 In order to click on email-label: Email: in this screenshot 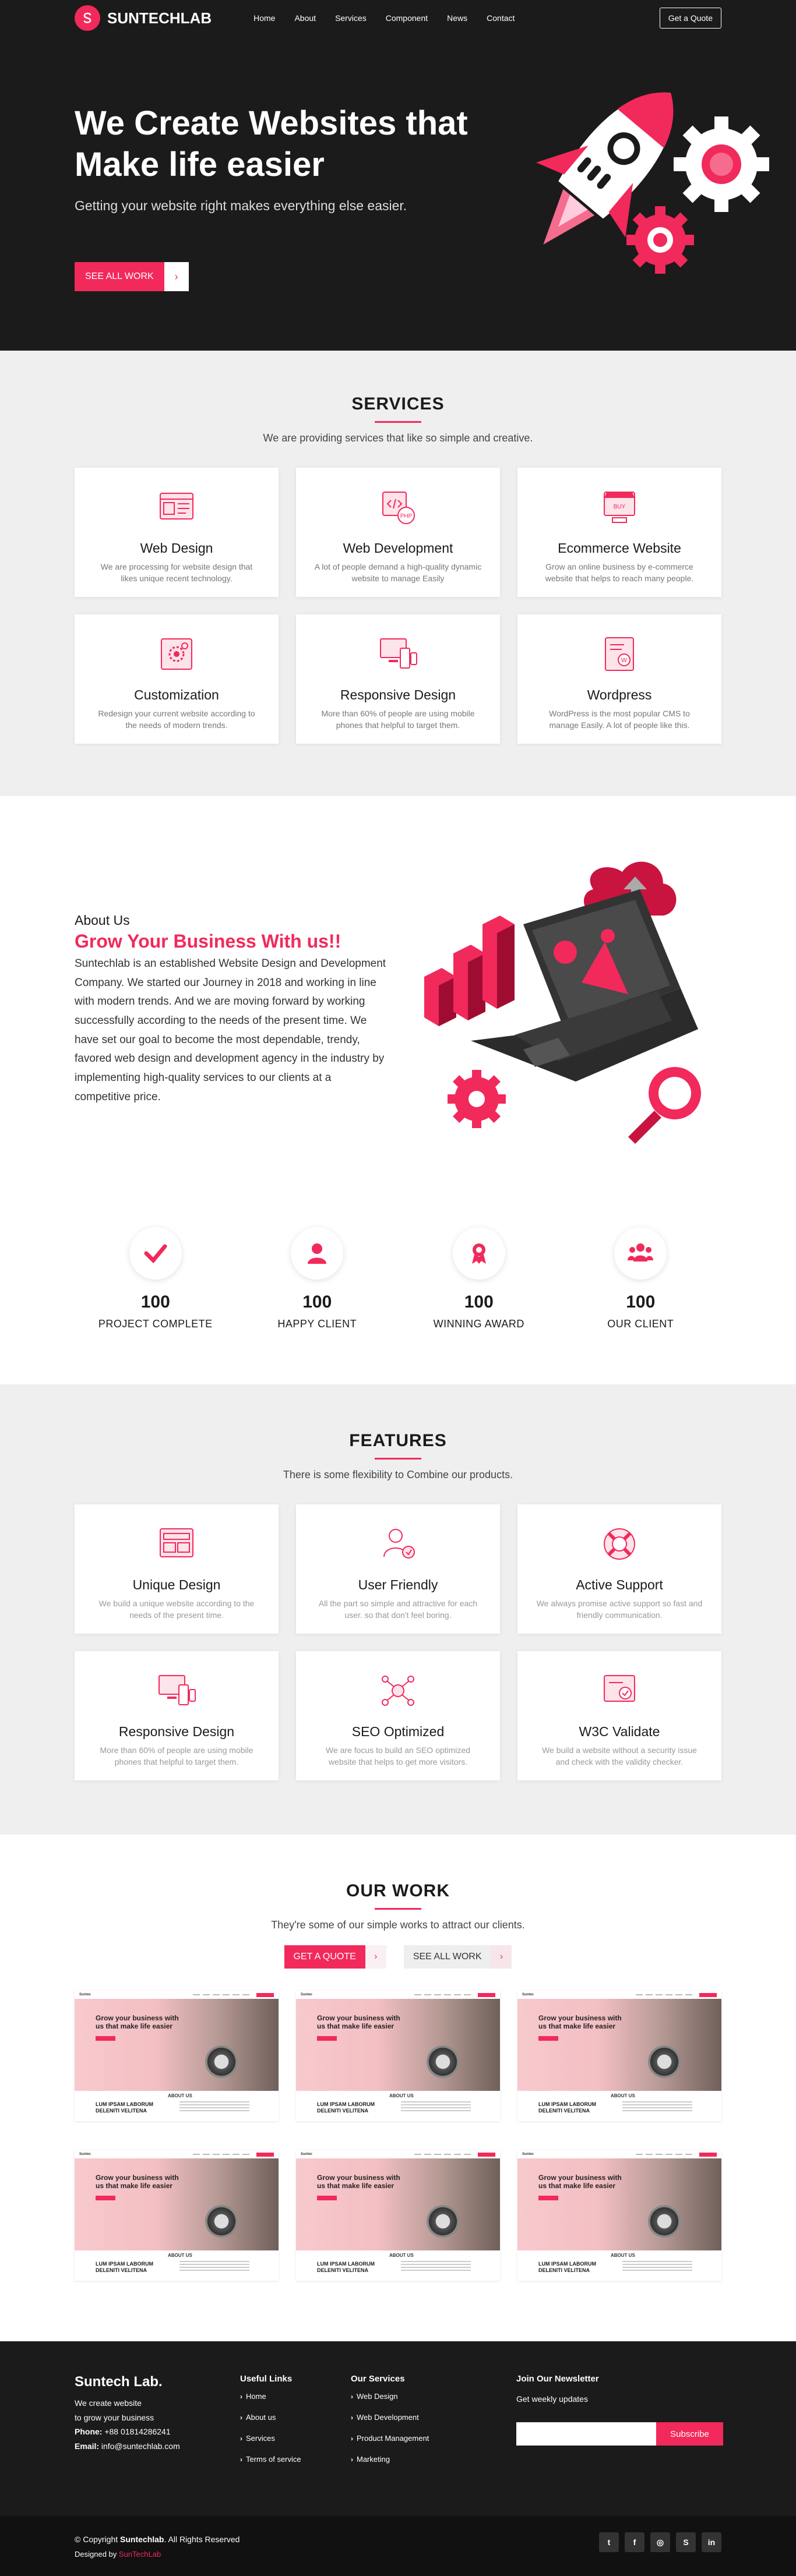, I will do `click(87, 2446)`.